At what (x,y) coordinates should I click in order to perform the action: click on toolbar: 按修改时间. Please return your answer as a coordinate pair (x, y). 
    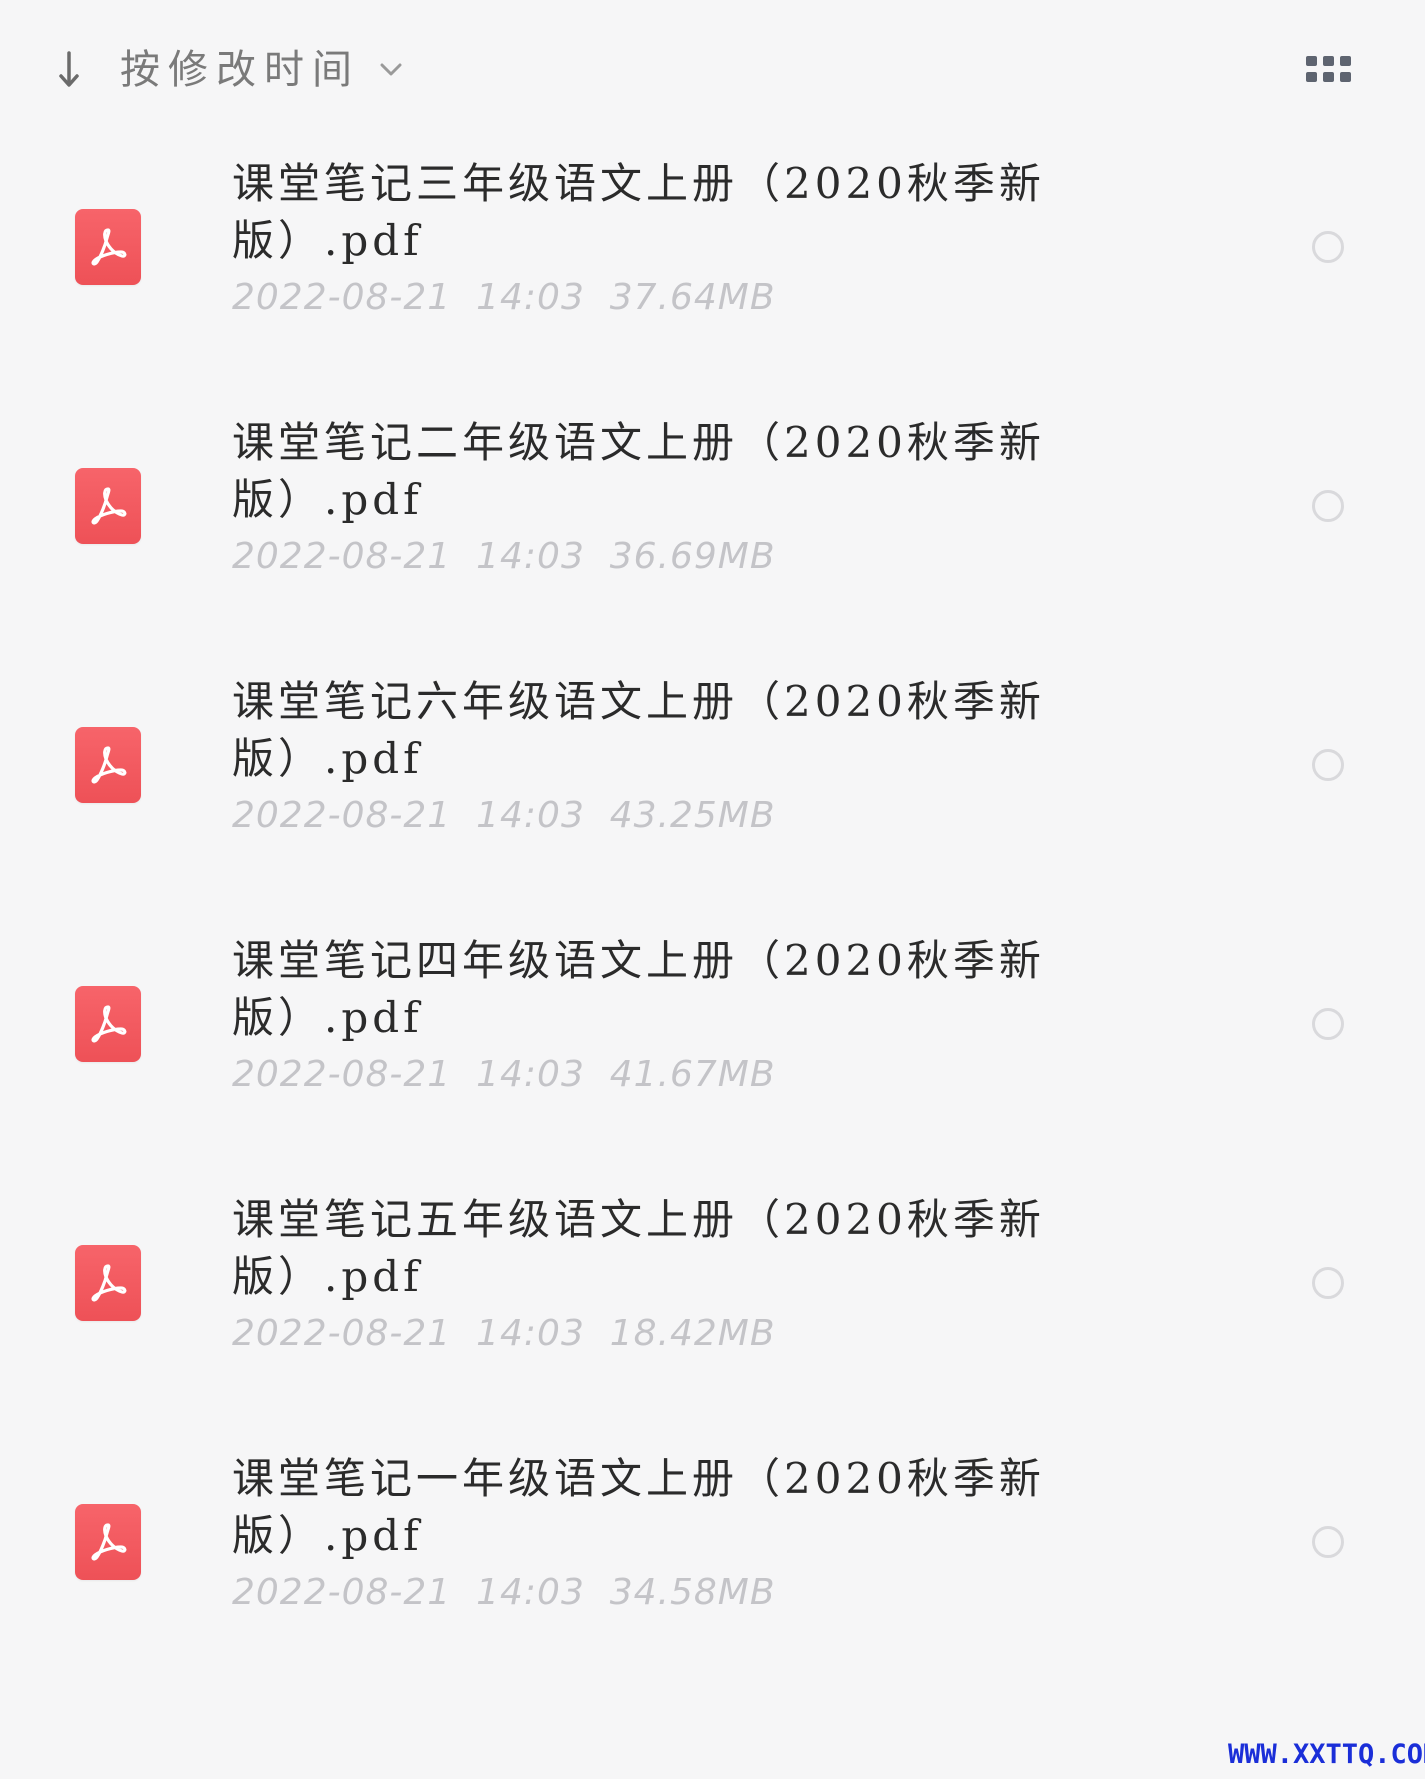
    Looking at the image, I should click on (712, 70).